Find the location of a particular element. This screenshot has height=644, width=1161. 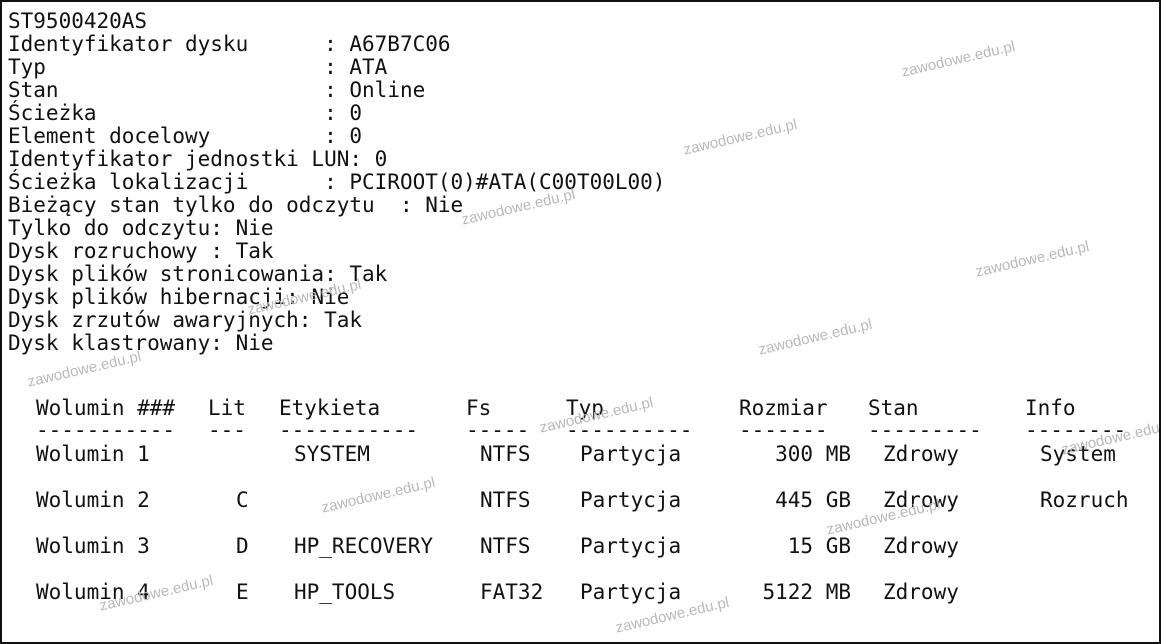

property-value: Online is located at coordinates (387, 90).